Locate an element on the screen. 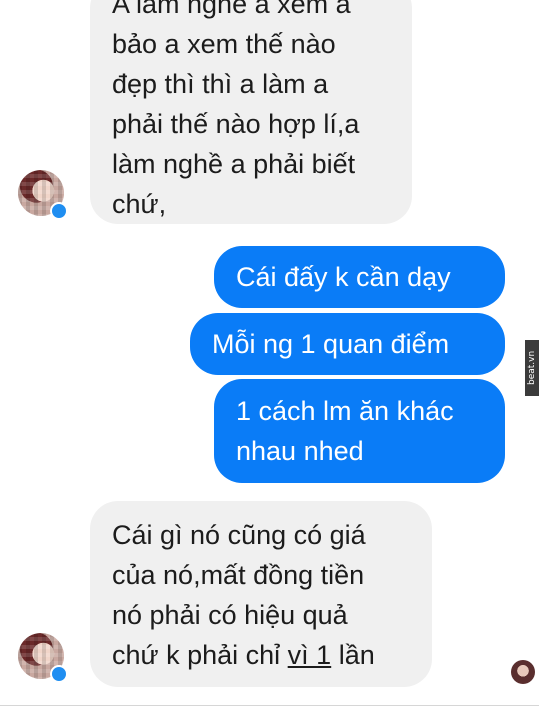 The width and height of the screenshot is (539, 711). outgoing-message: Mỗi ng 1 quan điểm is located at coordinates (347, 344).